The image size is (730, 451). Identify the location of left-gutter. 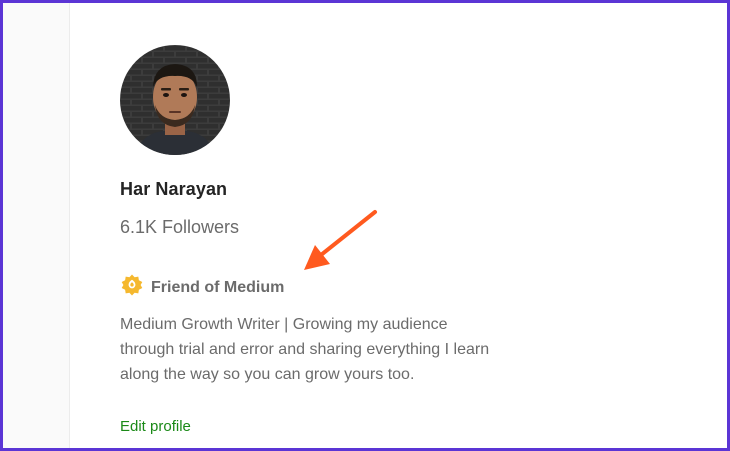
(36, 225).